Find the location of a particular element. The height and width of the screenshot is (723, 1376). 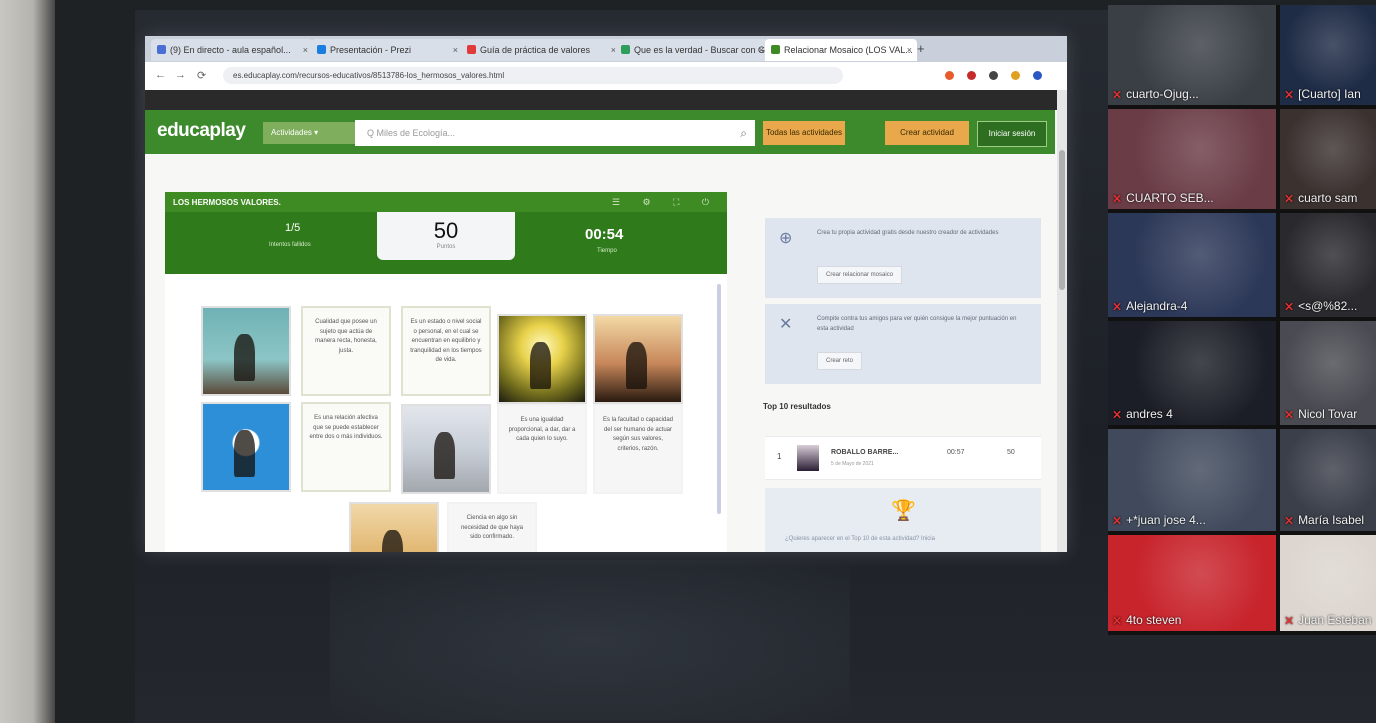

participant-tile: ⨯ María Isabel is located at coordinates (1328, 480).